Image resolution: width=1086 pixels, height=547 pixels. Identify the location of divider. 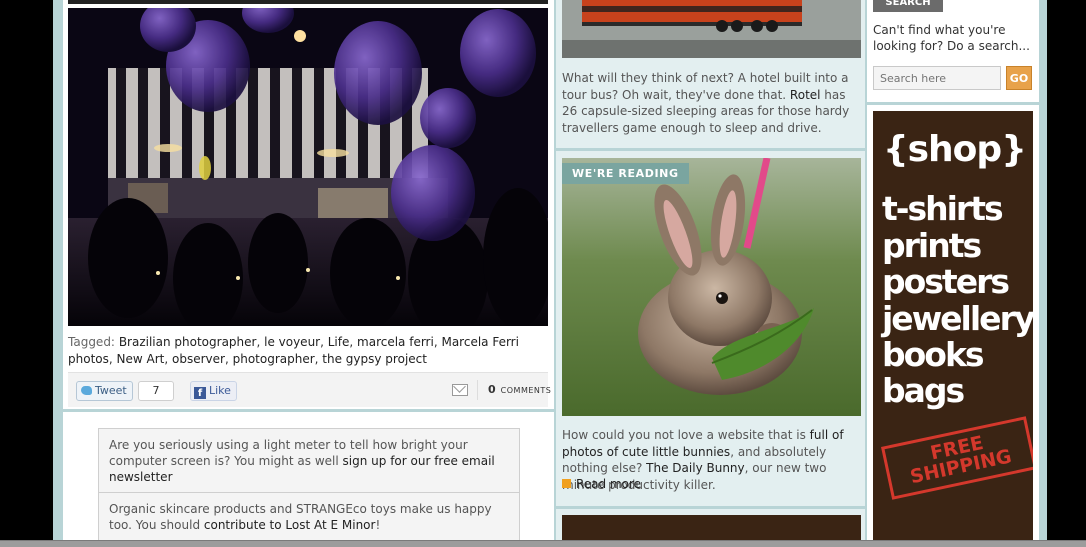
(477, 390).